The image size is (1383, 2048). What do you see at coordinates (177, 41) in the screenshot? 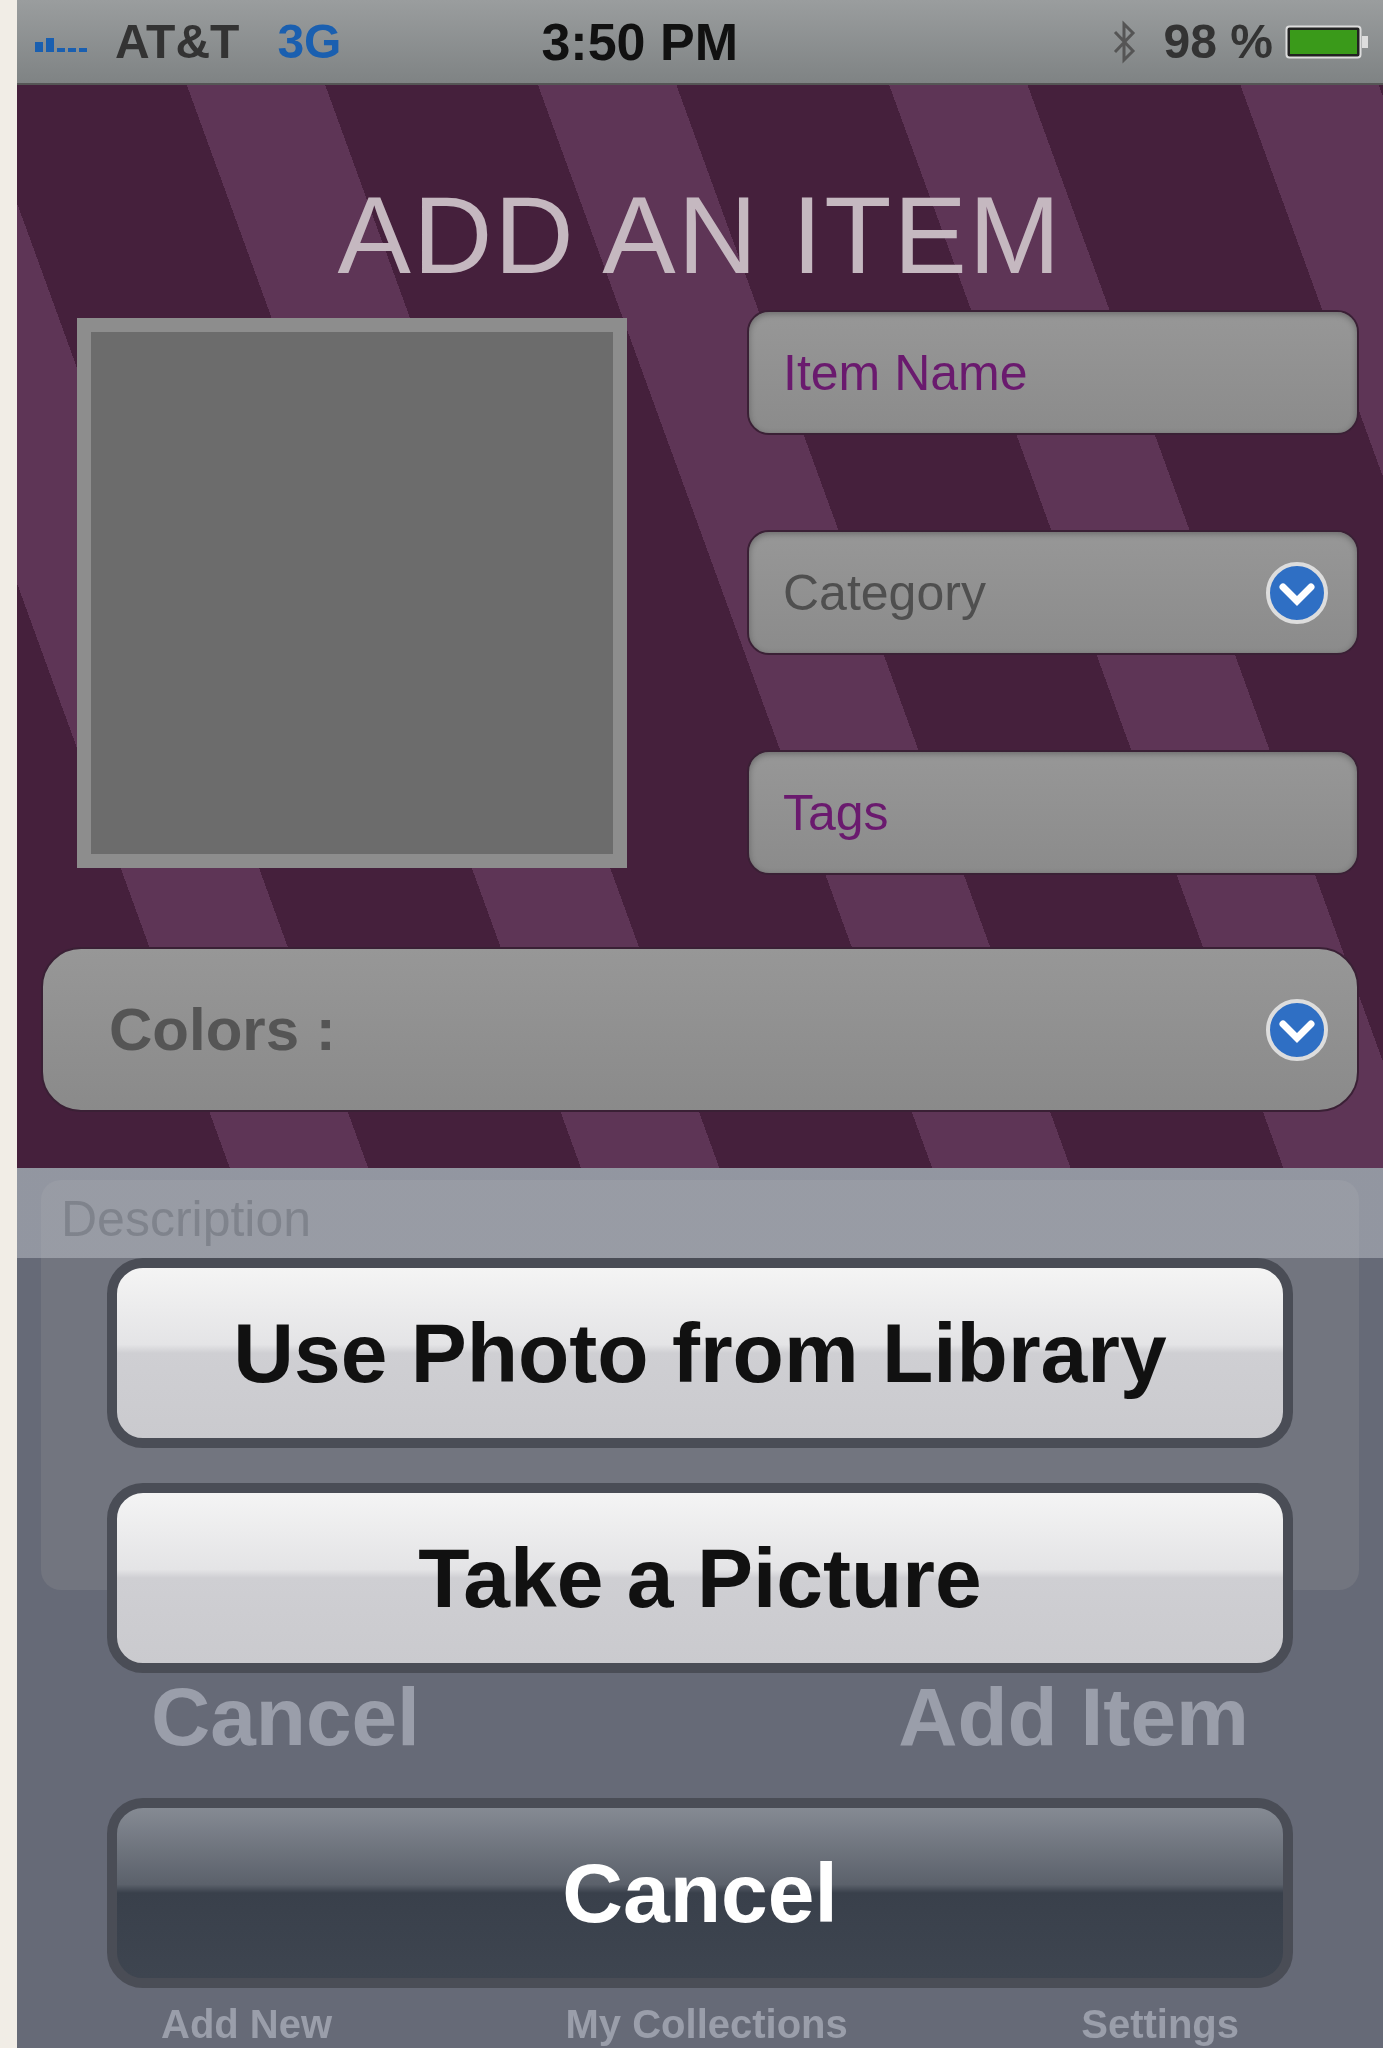
I see `carrier-label: AT&T` at bounding box center [177, 41].